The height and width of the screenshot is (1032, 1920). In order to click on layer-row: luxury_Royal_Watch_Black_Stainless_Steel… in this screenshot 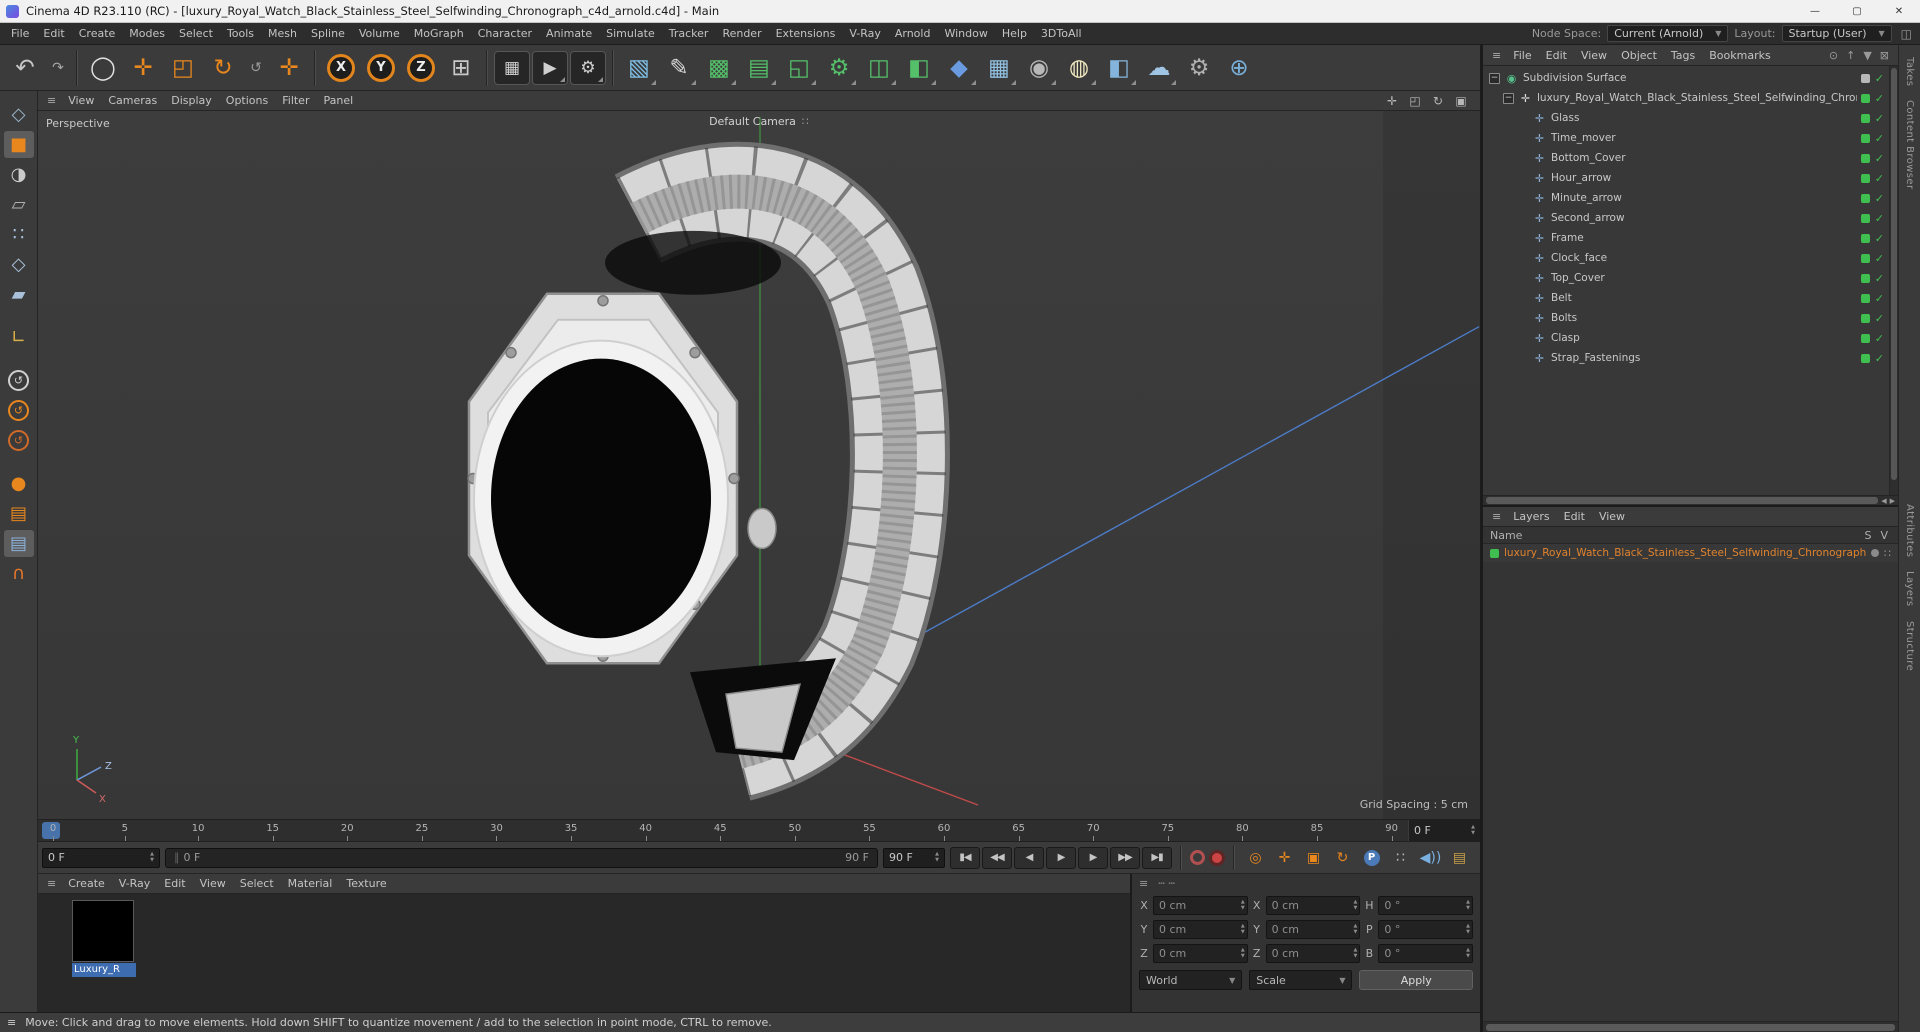, I will do `click(1690, 553)`.